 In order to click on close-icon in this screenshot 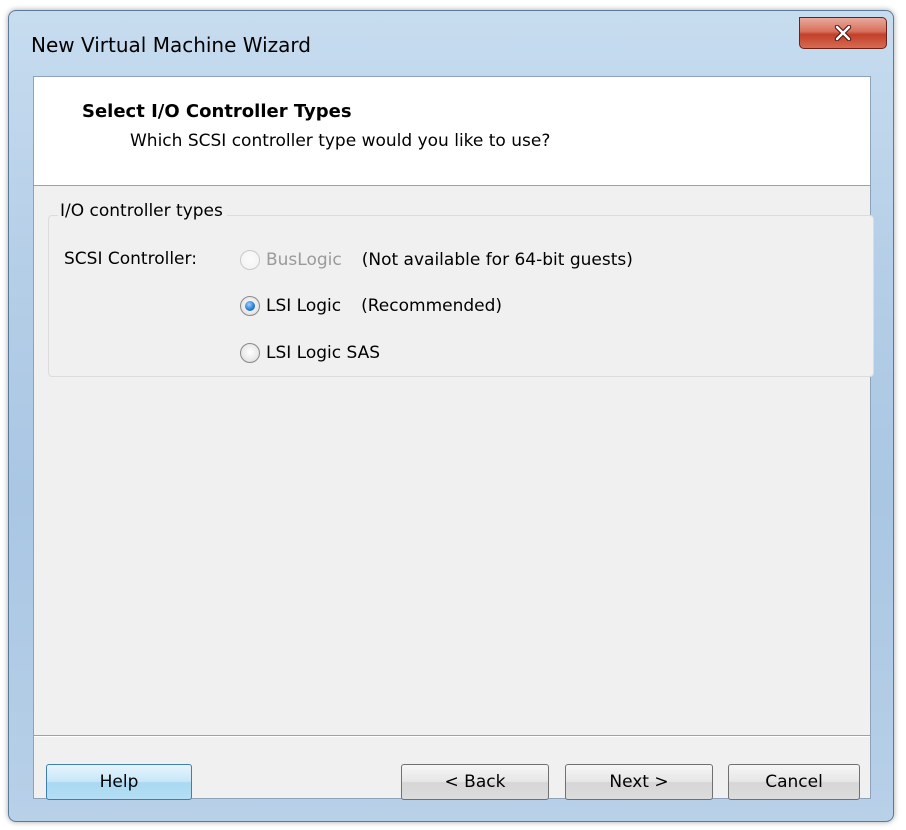, I will do `click(843, 33)`.